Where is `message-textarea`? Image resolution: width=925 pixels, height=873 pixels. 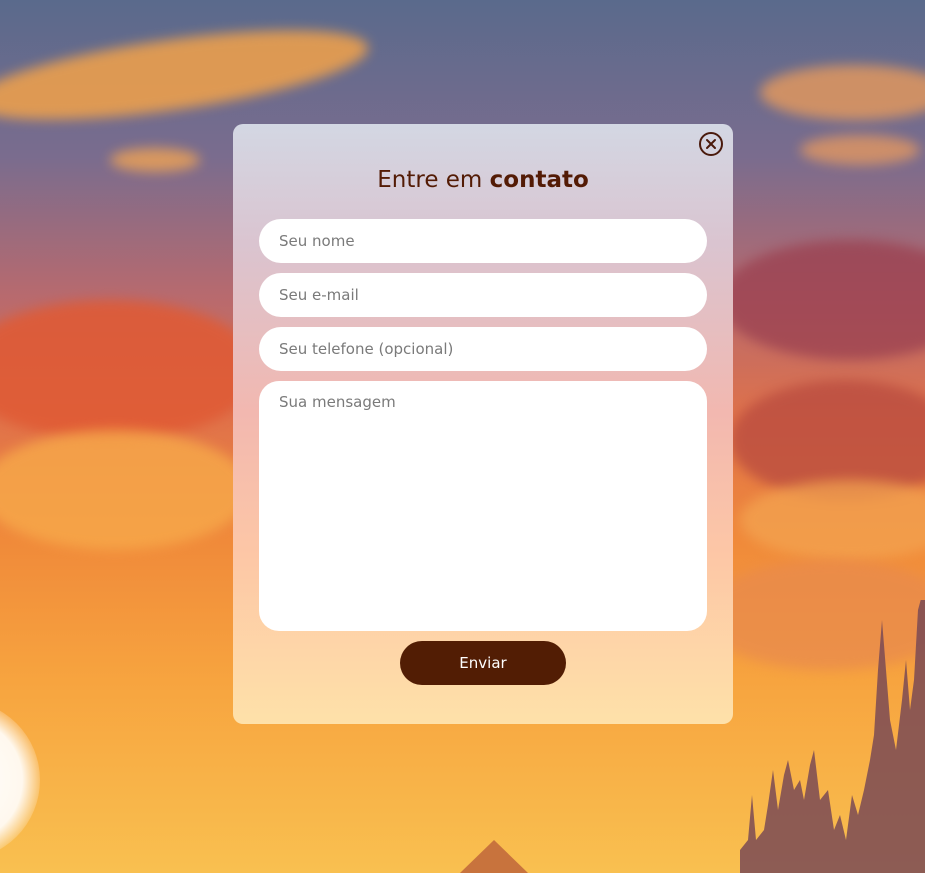
message-textarea is located at coordinates (483, 506).